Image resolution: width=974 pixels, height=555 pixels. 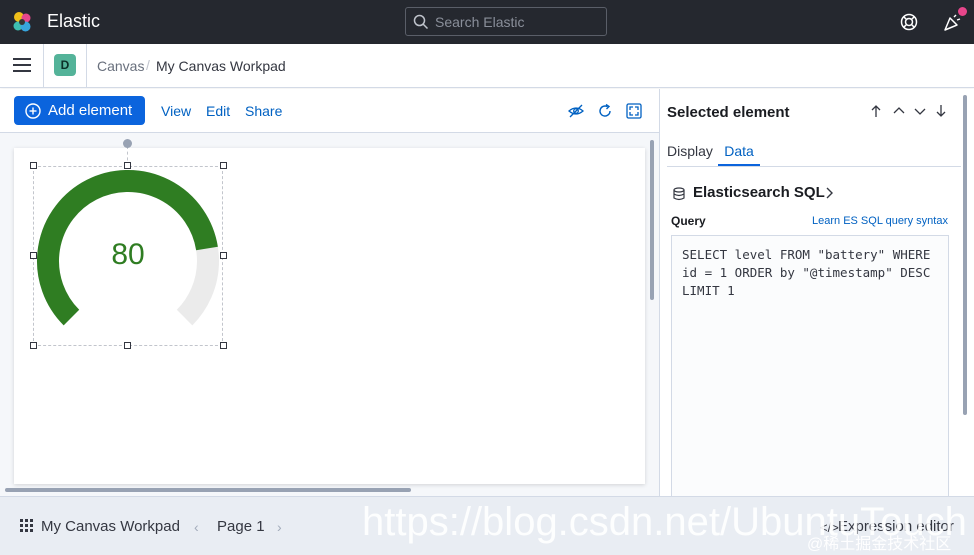 What do you see at coordinates (679, 194) in the screenshot?
I see `database-icon` at bounding box center [679, 194].